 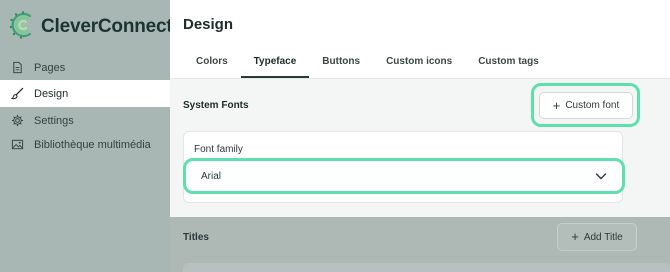 I want to click on sidebar-item-label: Pages, so click(x=50, y=67).